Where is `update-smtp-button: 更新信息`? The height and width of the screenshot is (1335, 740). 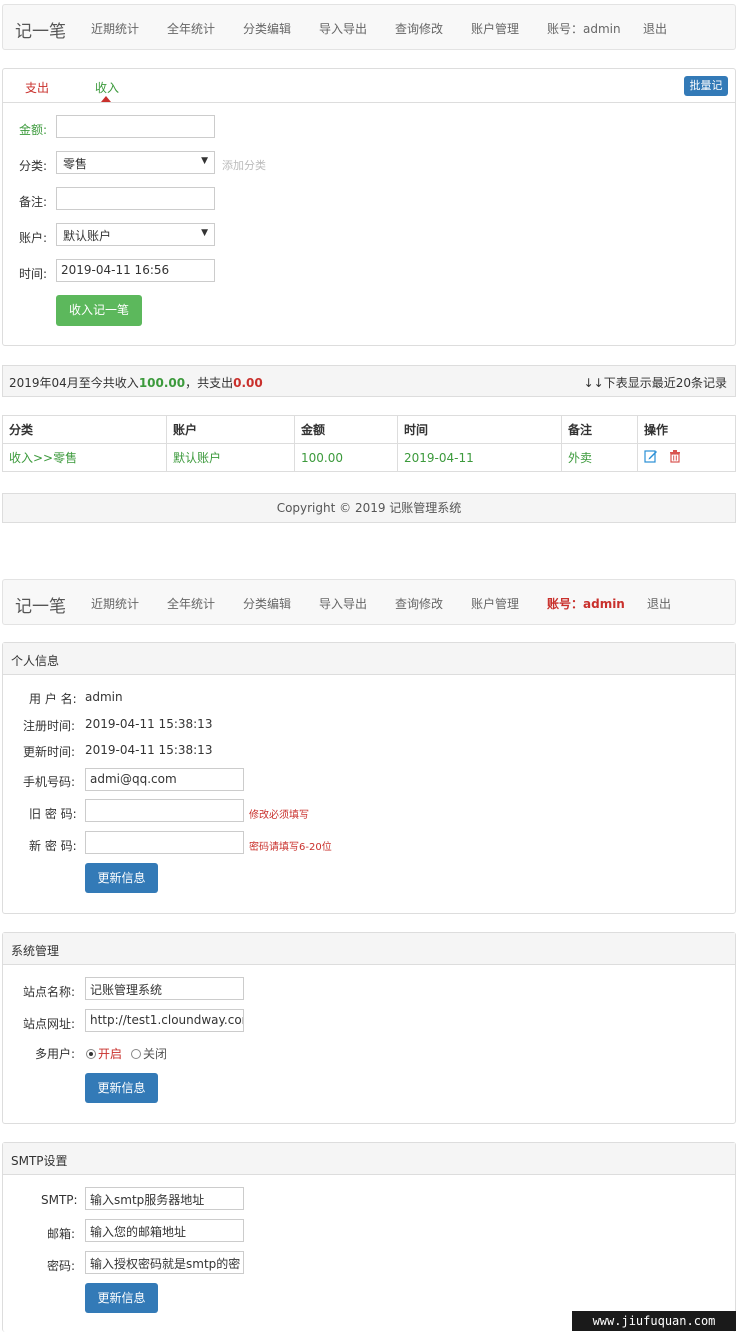 update-smtp-button: 更新信息 is located at coordinates (121, 1298).